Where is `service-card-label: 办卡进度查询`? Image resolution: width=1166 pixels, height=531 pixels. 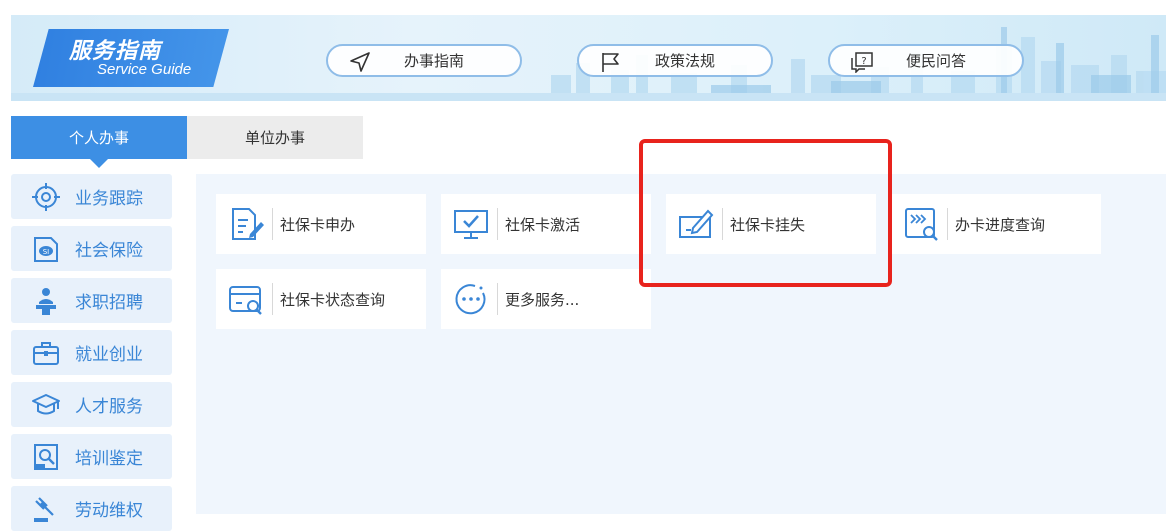
service-card-label: 办卡进度查询 is located at coordinates (1000, 224).